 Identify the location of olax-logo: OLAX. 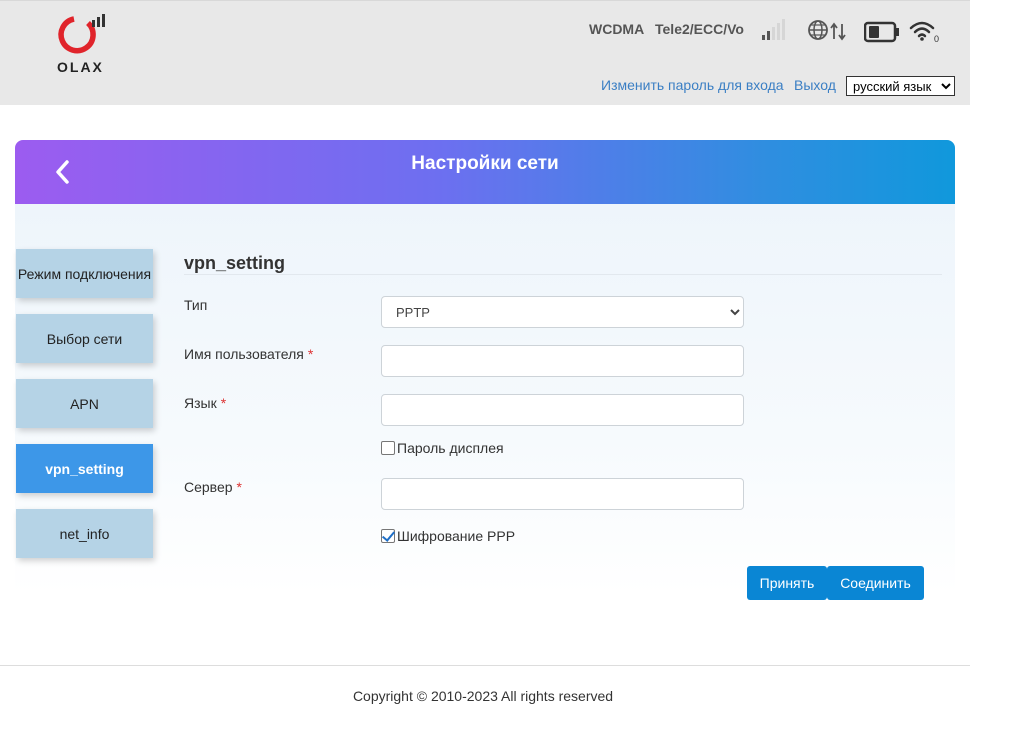
(82, 44).